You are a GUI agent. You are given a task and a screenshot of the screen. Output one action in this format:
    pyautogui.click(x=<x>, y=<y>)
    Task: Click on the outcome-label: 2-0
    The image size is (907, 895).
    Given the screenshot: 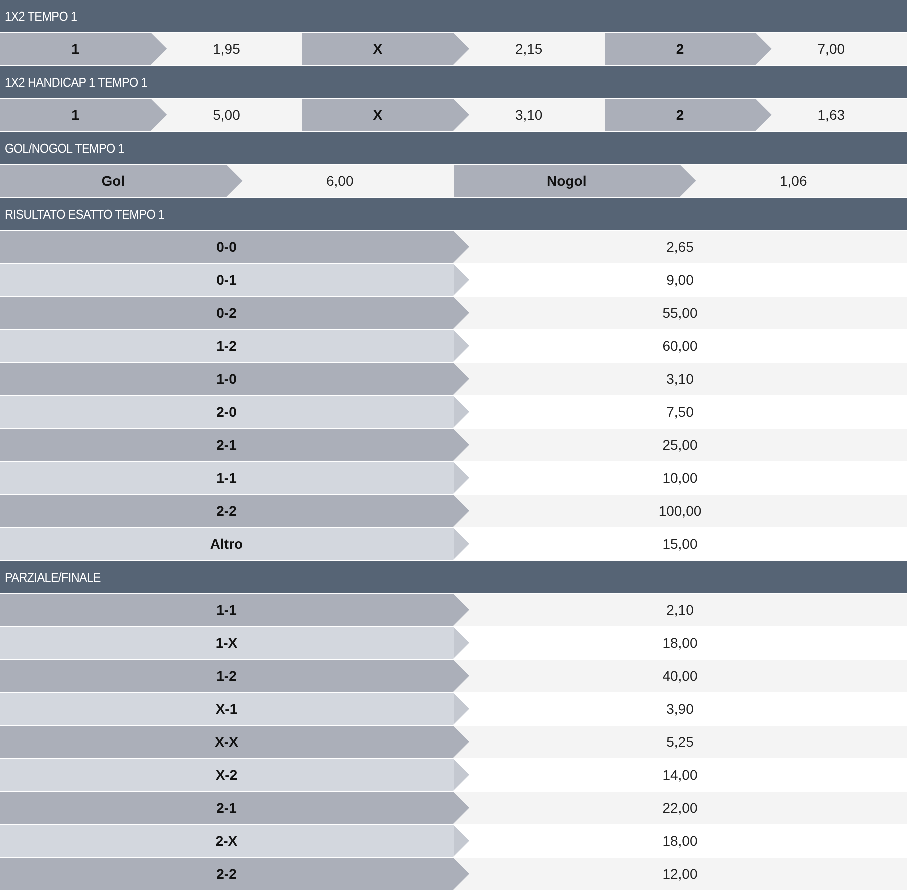 What is the action you would take?
    pyautogui.click(x=235, y=412)
    